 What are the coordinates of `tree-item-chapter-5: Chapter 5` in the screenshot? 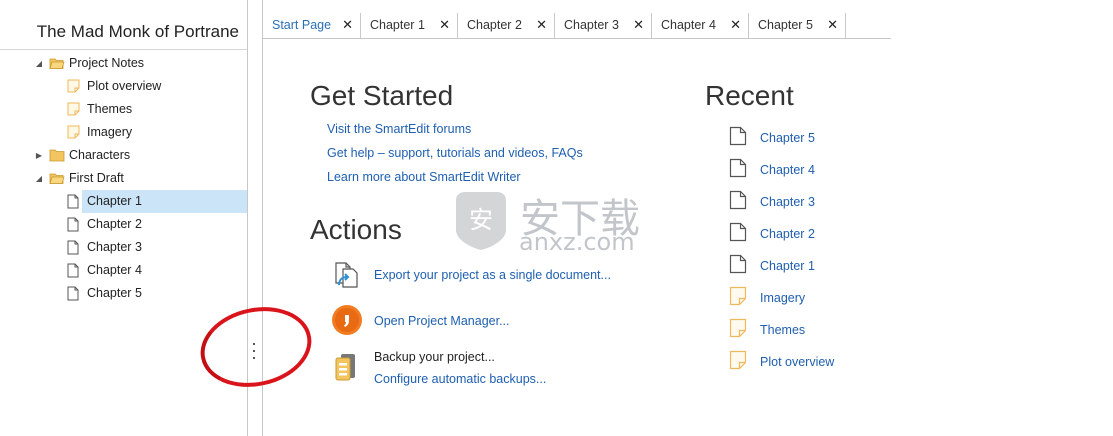 It's located at (123, 293).